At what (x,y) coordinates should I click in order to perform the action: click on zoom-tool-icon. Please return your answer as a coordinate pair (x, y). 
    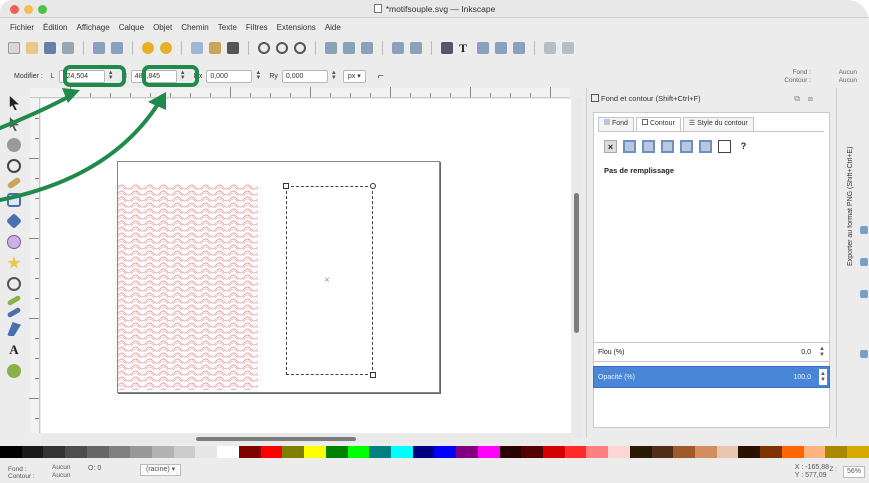
    Looking at the image, I should click on (14, 166).